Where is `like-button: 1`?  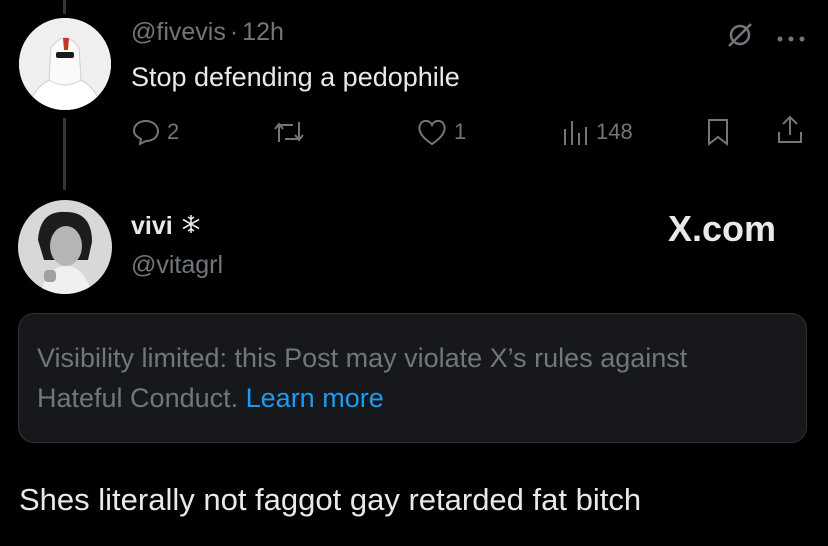
like-button: 1 is located at coordinates (441, 132).